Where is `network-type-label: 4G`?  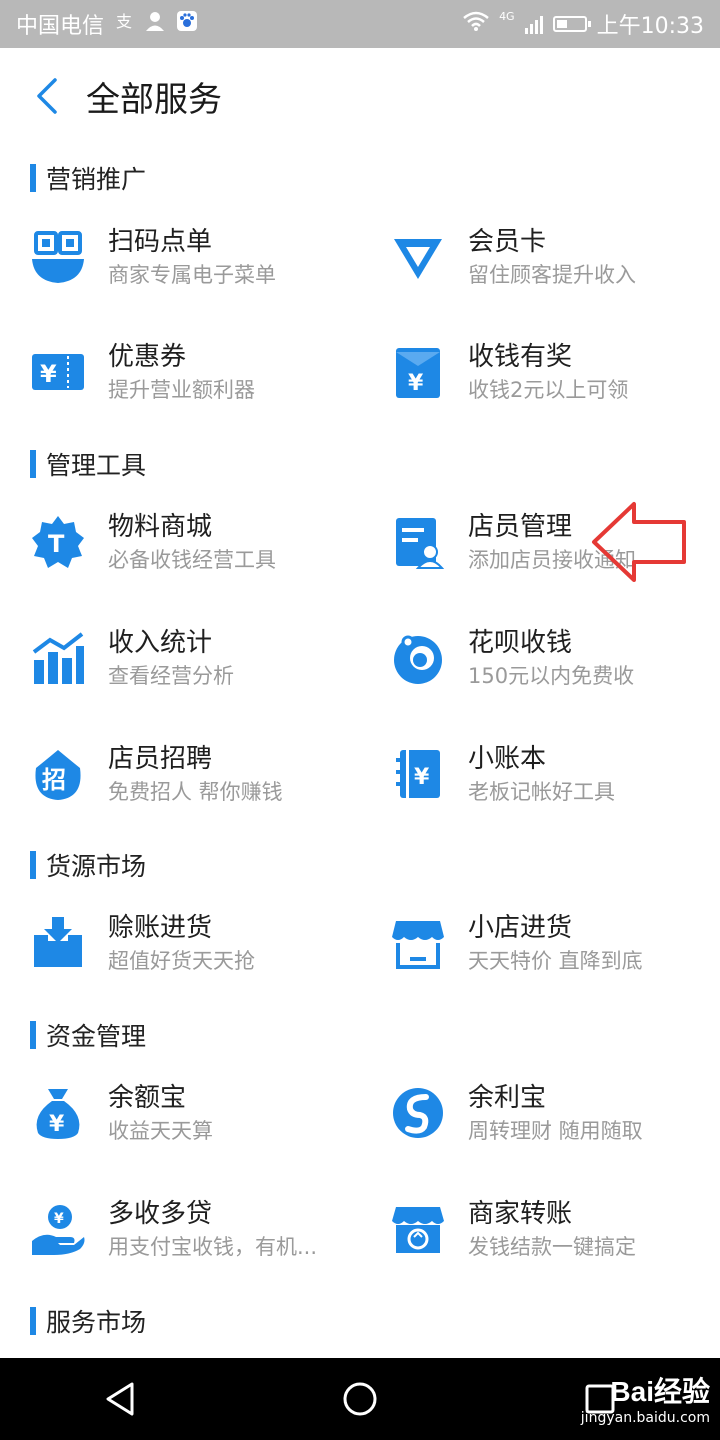
network-type-label: 4G is located at coordinates (507, 16).